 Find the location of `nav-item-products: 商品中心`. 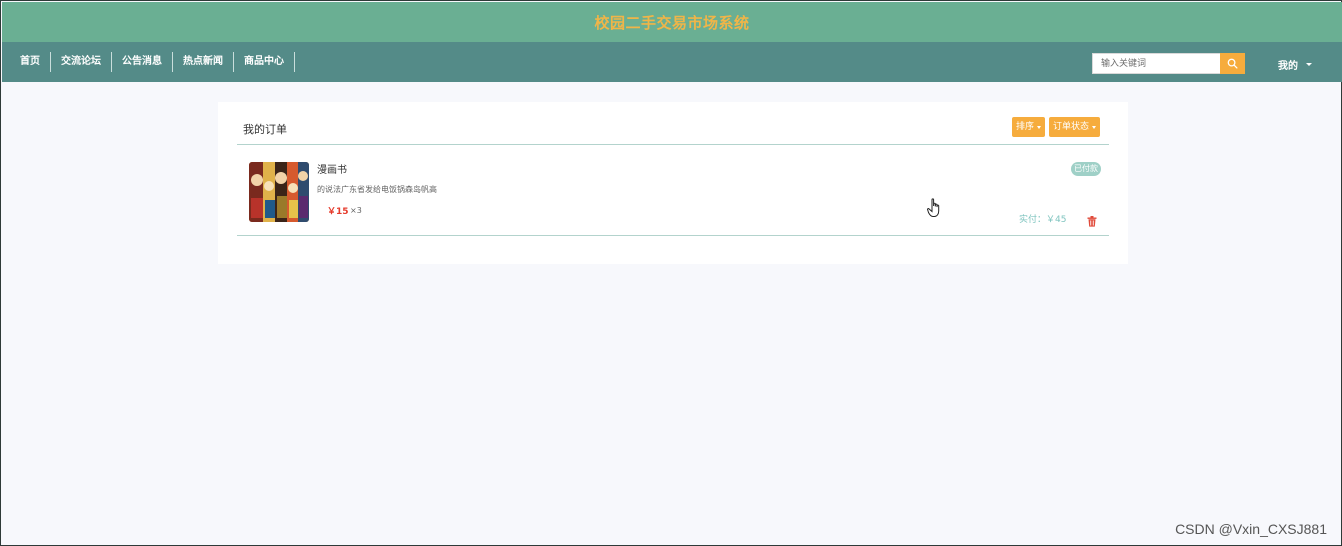

nav-item-products: 商品中心 is located at coordinates (264, 62).